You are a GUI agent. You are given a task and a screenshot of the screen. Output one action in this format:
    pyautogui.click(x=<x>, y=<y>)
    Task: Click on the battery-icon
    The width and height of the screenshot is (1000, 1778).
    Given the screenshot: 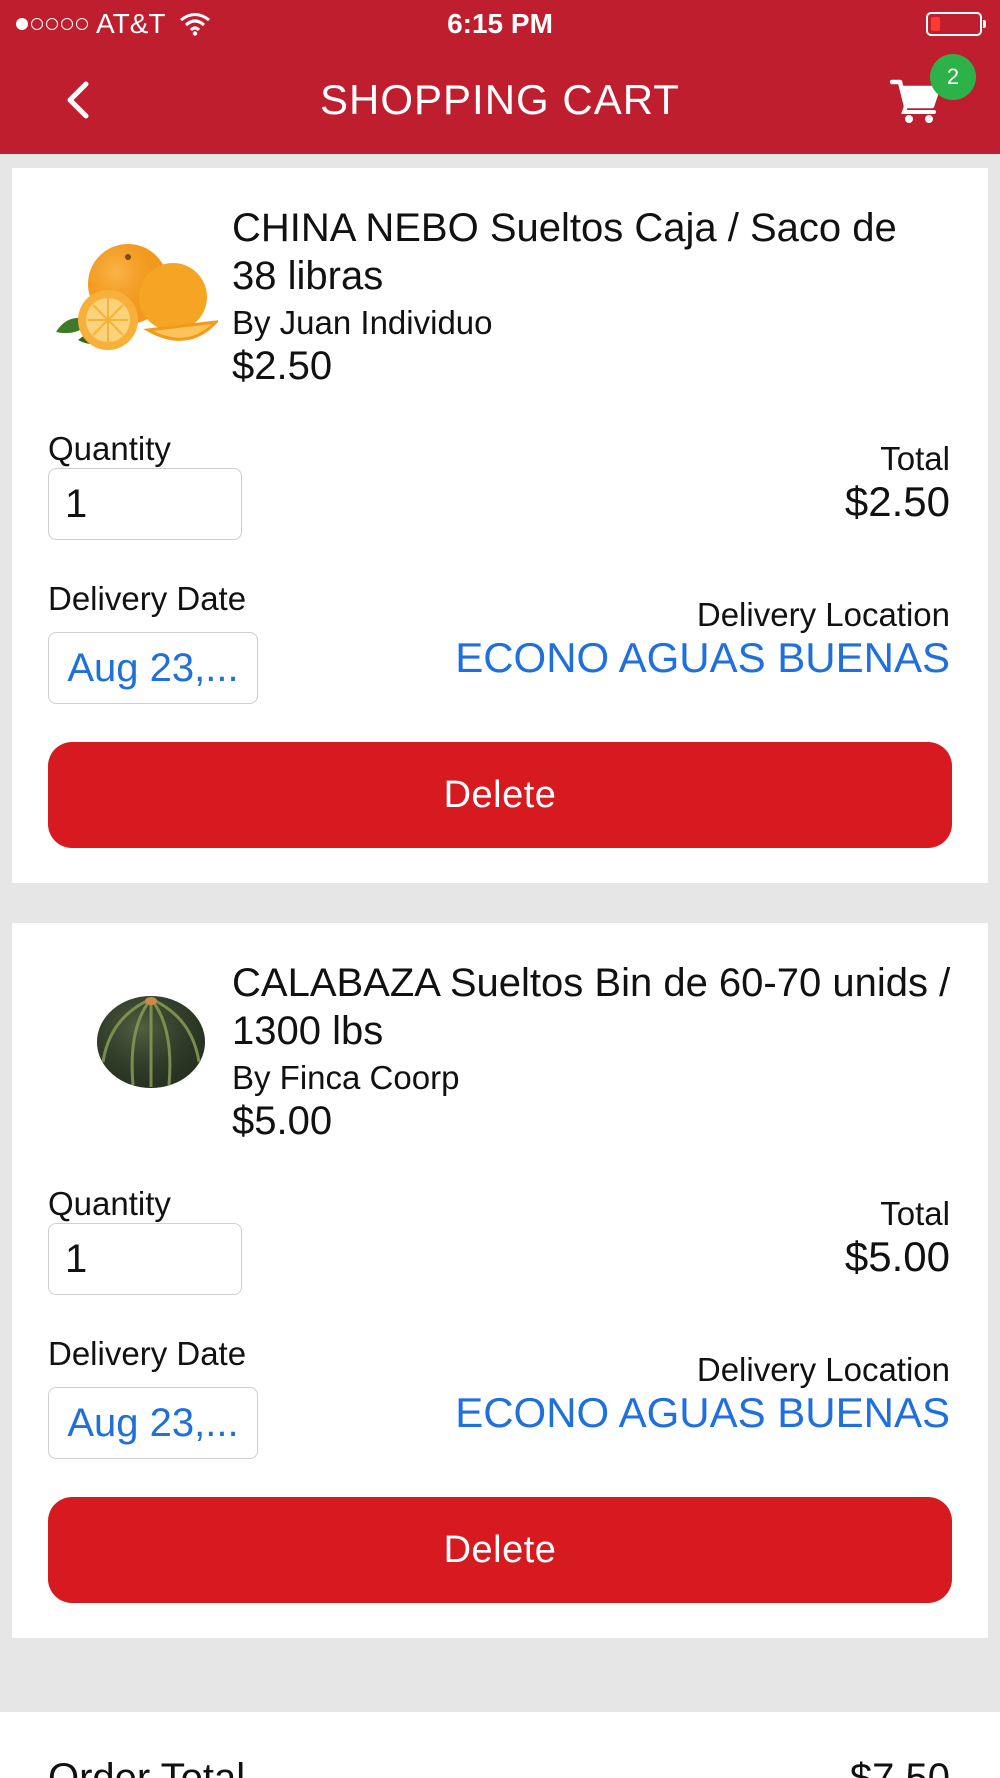 What is the action you would take?
    pyautogui.click(x=956, y=24)
    